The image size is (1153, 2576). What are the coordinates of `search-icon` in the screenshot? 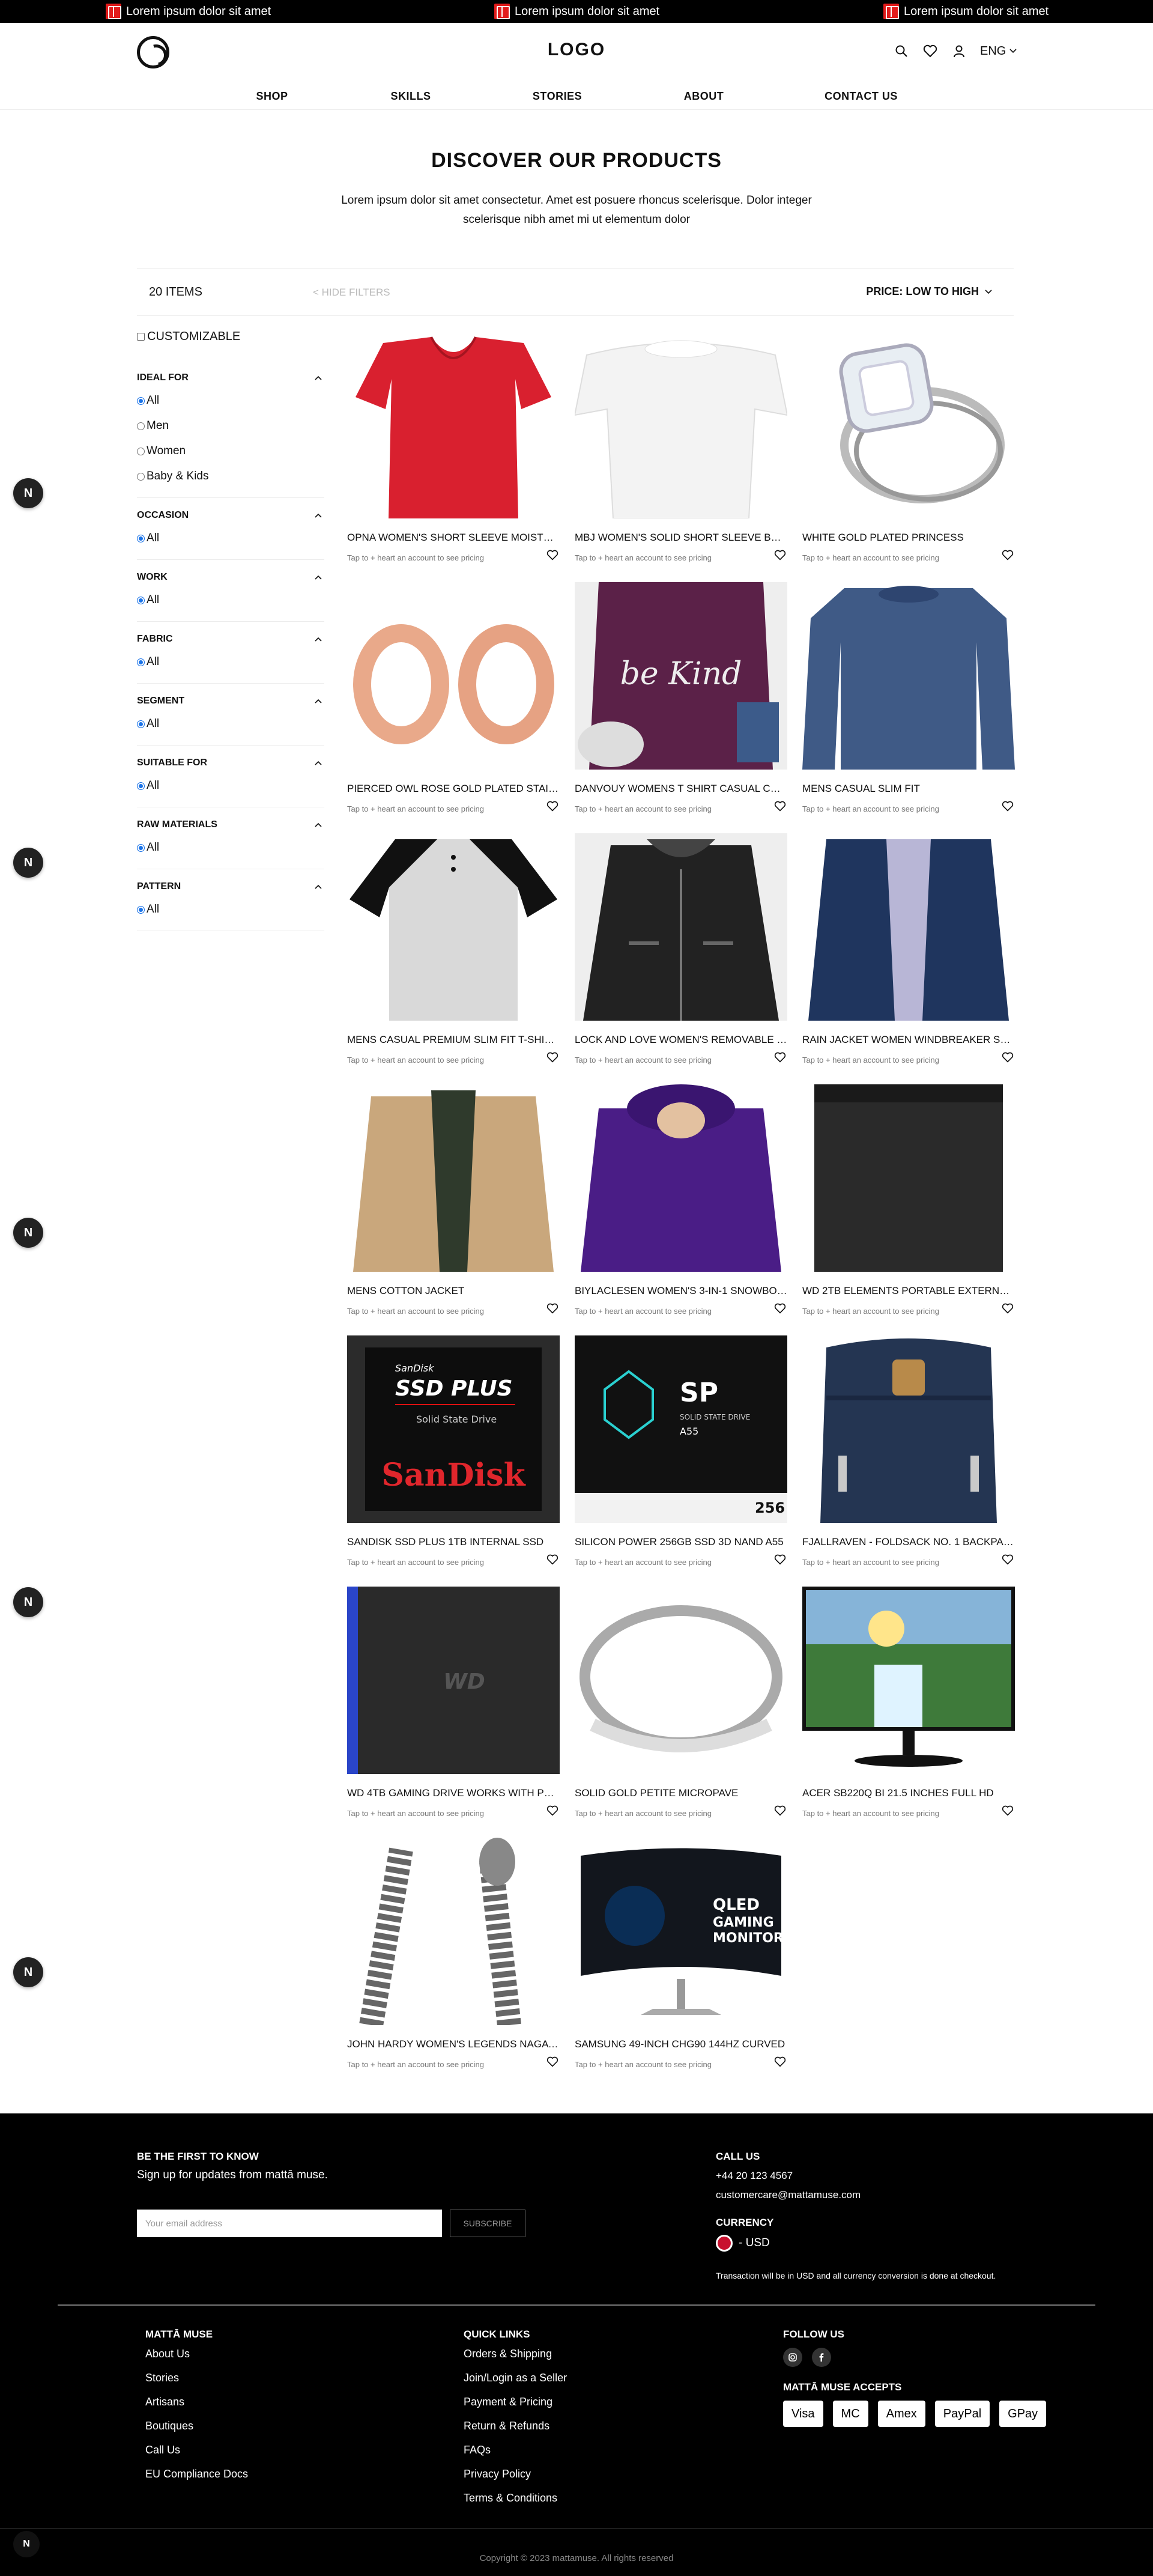 It's located at (901, 51).